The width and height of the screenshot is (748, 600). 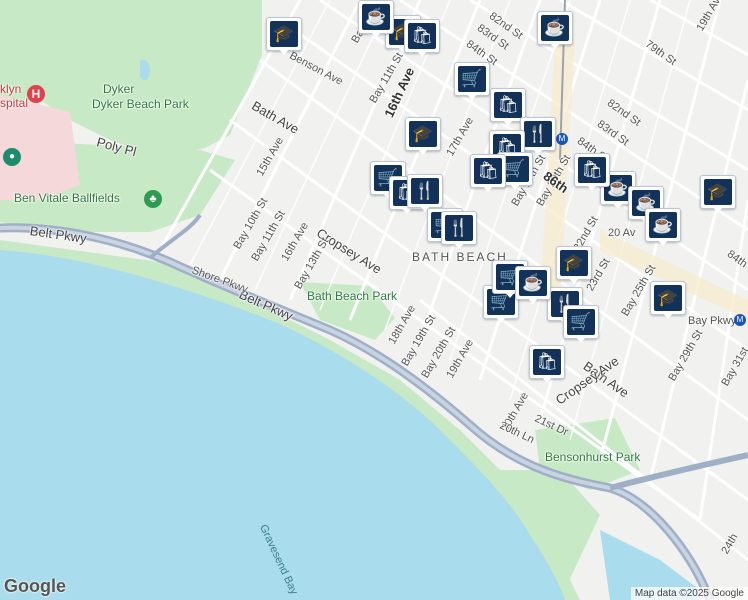 I want to click on hospital-label: klyn spital, so click(x=14, y=96).